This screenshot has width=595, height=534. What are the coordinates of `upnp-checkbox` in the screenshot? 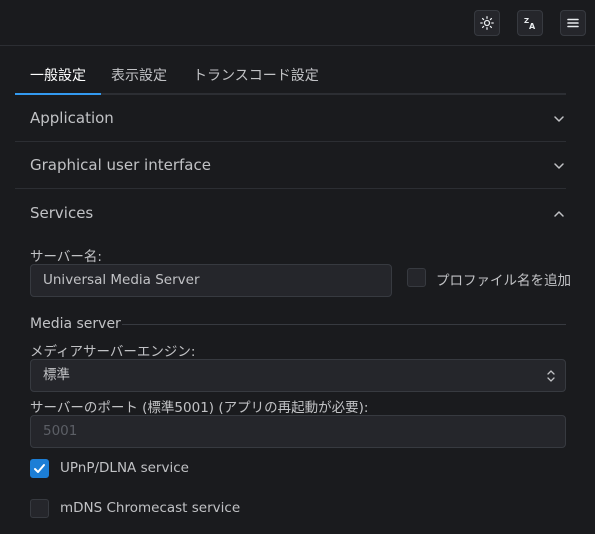 It's located at (39, 468).